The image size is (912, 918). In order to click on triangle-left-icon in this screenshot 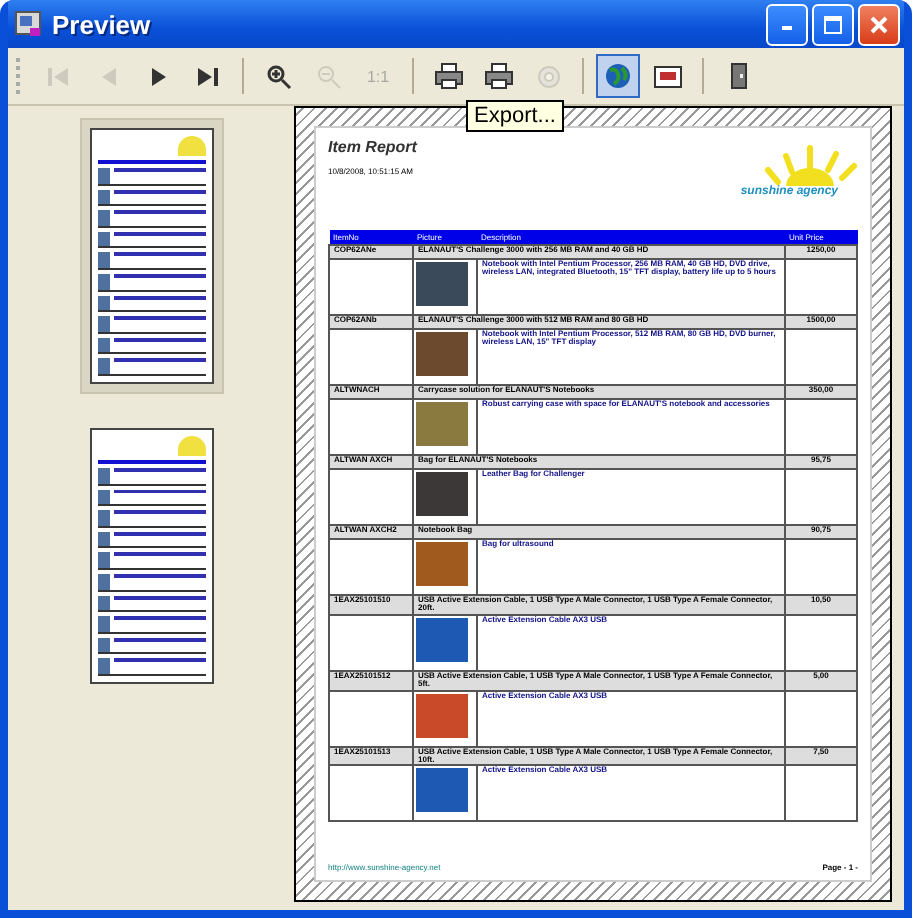, I will do `click(108, 76)`.